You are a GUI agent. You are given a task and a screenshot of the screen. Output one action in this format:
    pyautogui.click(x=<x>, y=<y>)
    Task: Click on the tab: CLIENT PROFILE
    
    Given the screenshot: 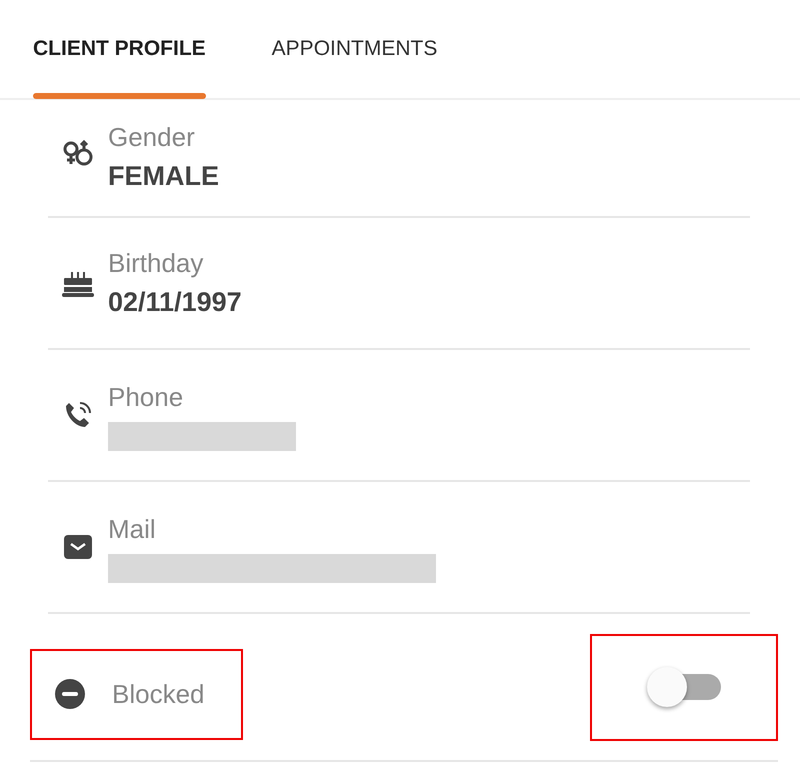 What is the action you would take?
    pyautogui.click(x=119, y=49)
    